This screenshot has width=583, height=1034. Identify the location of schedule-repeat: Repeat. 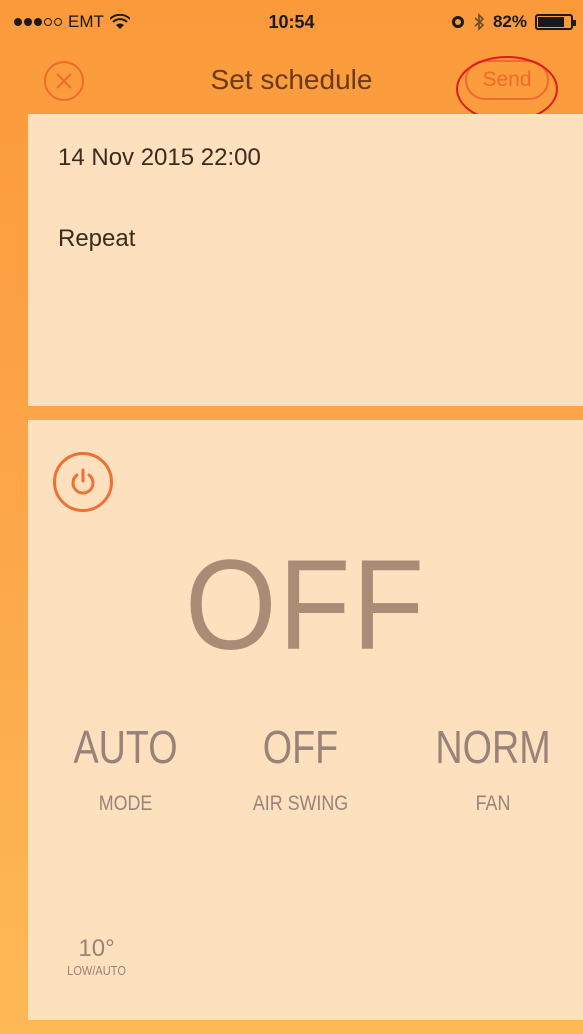
(96, 239).